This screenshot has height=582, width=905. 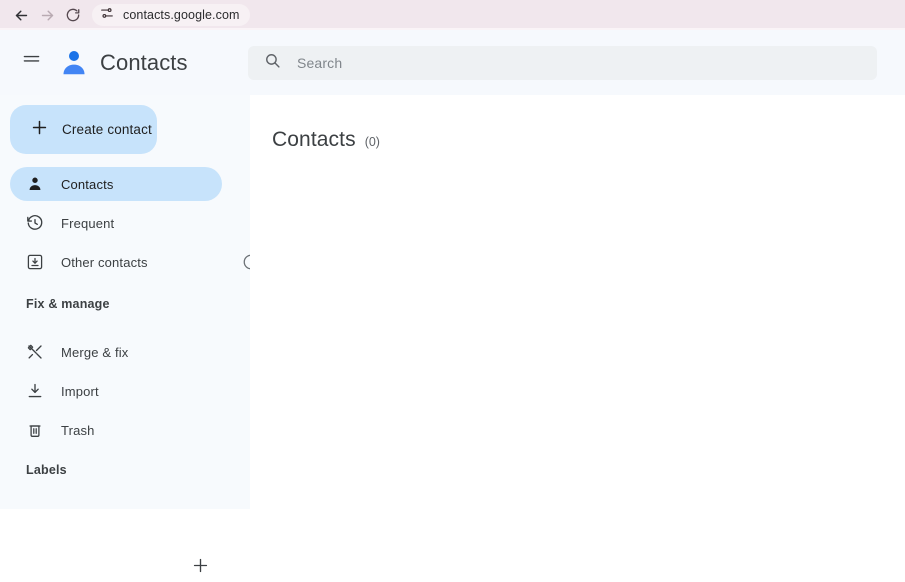 I want to click on history-clock-icon, so click(x=35, y=223).